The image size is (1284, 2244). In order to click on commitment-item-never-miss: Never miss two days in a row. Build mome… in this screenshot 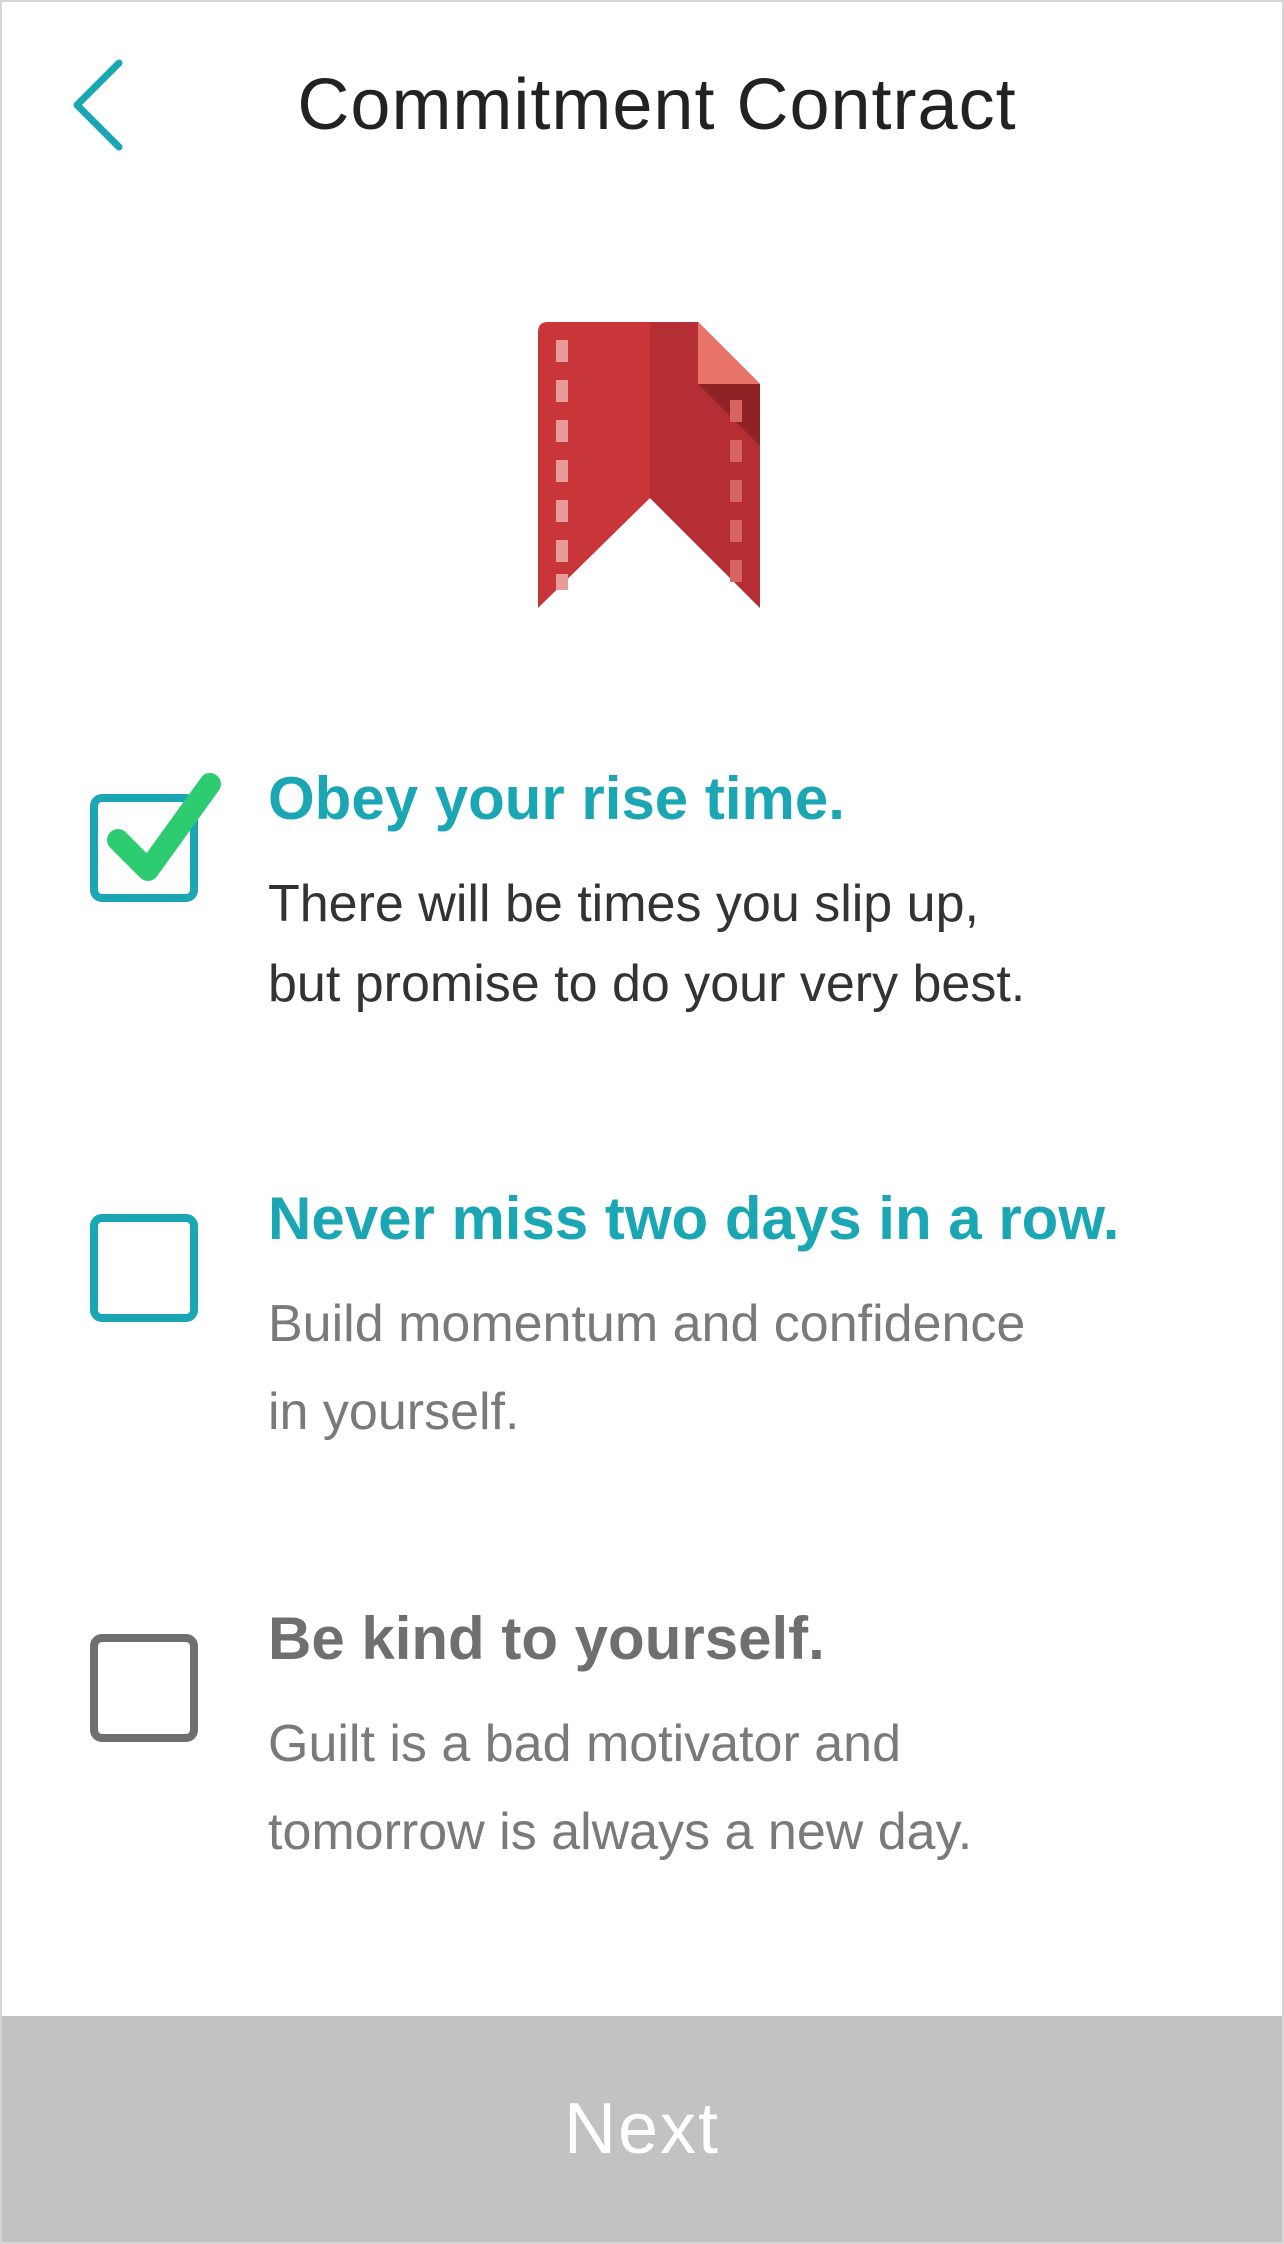, I will do `click(665, 1349)`.